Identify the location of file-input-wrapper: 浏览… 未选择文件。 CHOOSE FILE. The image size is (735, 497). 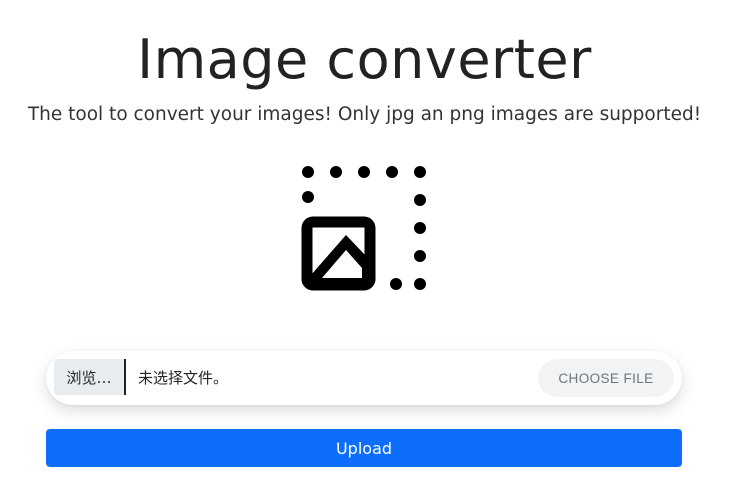
(364, 378).